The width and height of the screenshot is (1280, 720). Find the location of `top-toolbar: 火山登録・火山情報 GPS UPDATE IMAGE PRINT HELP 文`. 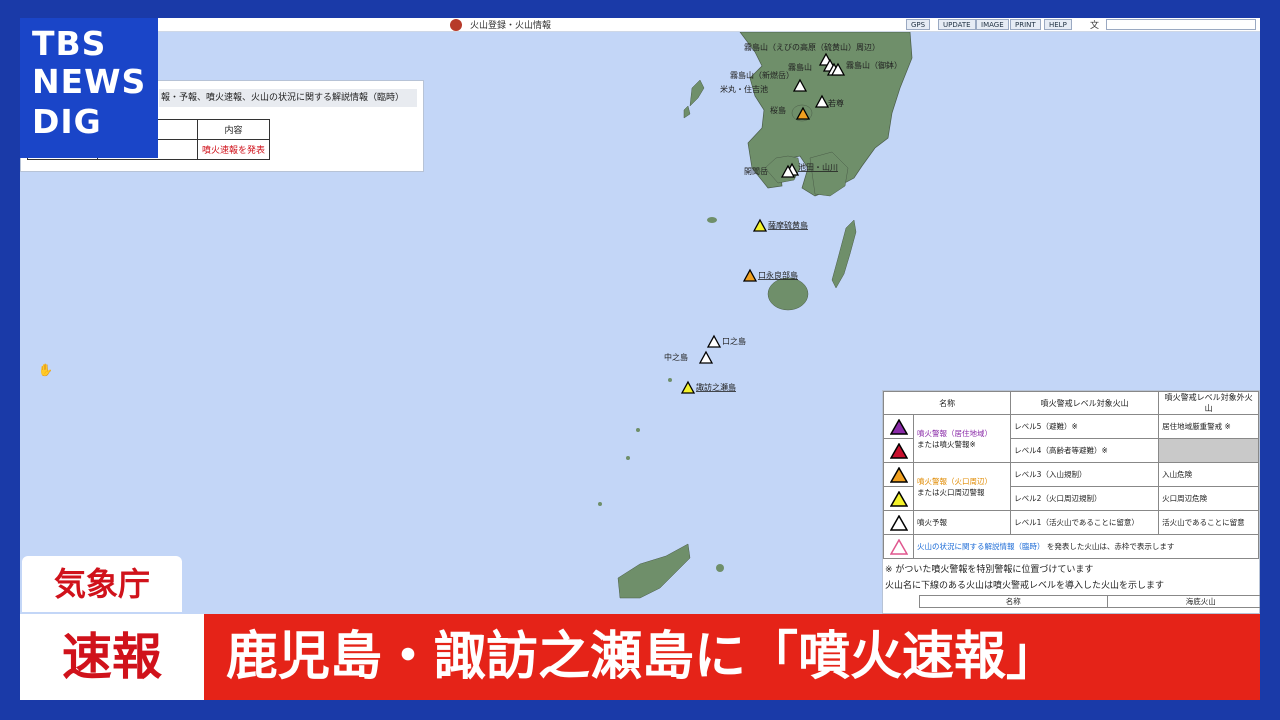

top-toolbar: 火山登録・火山情報 GPS UPDATE IMAGE PRINT HELP 文 is located at coordinates (640, 25).